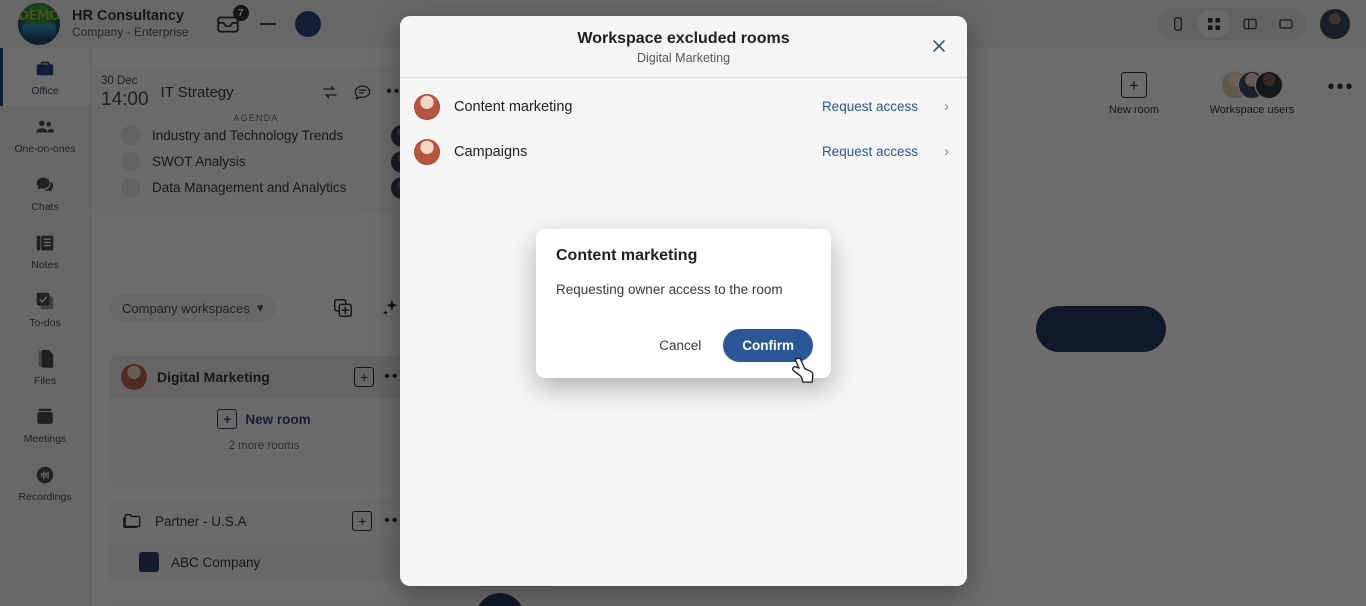 This screenshot has width=1366, height=606. I want to click on pointing-hand-cursor, so click(802, 373).